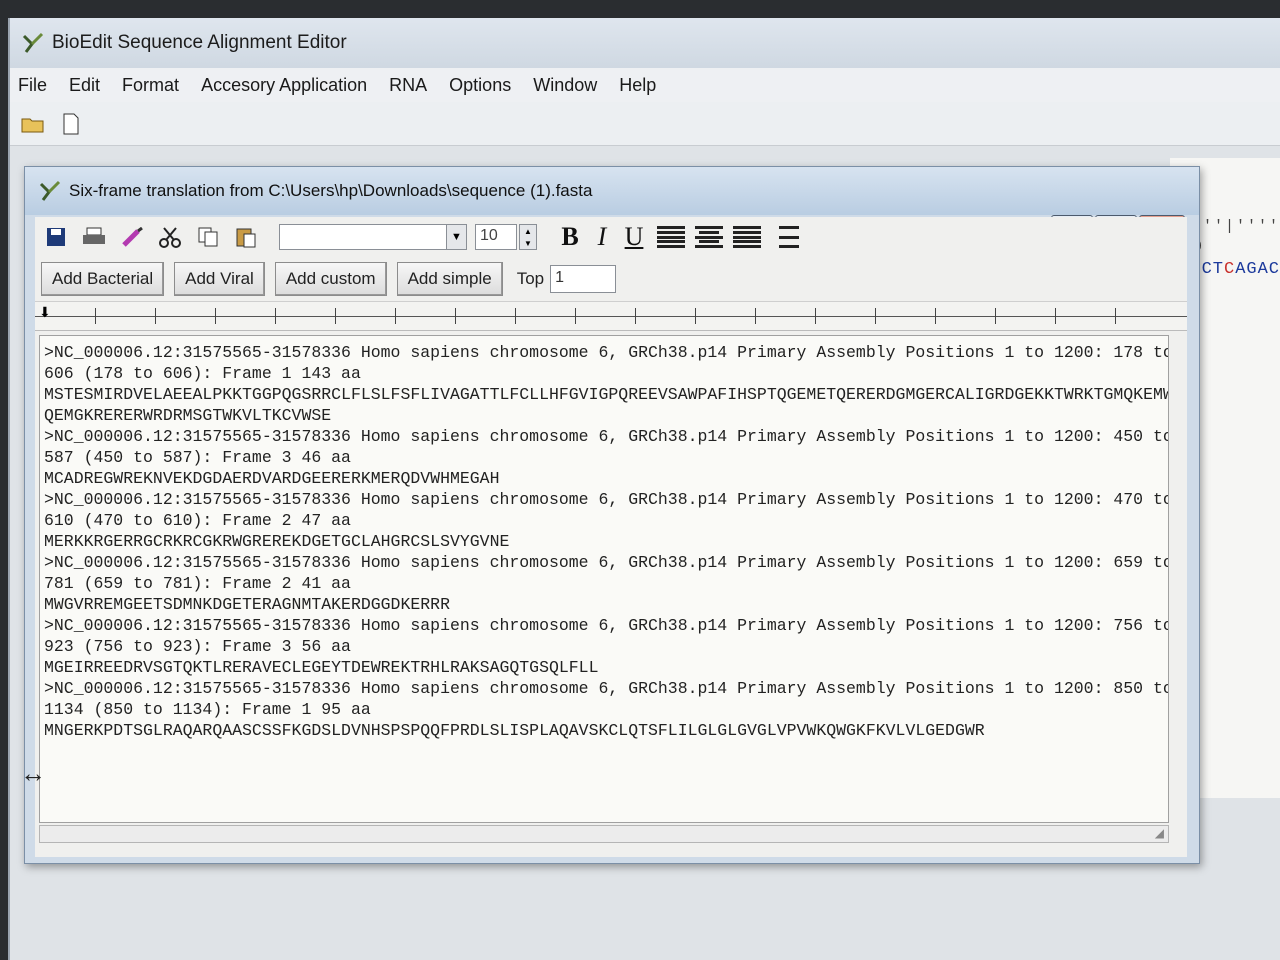 Image resolution: width=1280 pixels, height=960 pixels. What do you see at coordinates (645, 124) in the screenshot?
I see `main-toolbar` at bounding box center [645, 124].